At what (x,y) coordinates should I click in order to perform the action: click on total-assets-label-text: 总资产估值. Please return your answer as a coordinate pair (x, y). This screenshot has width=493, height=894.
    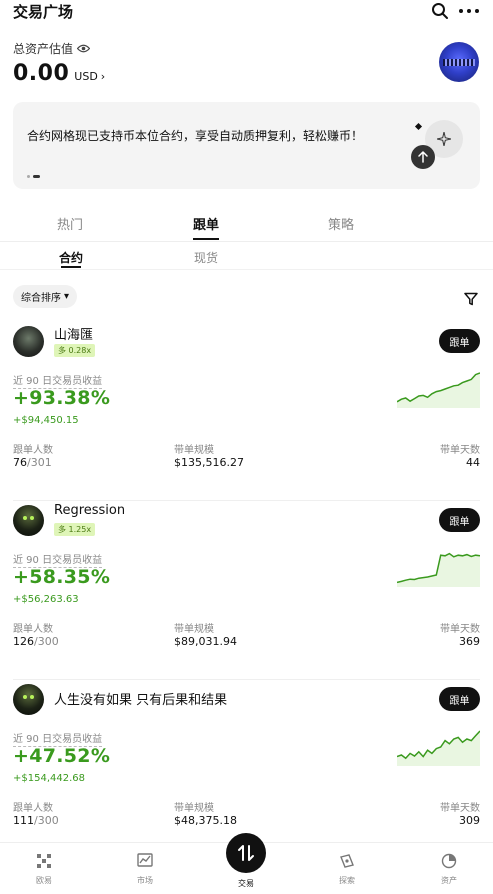
    Looking at the image, I should click on (43, 49).